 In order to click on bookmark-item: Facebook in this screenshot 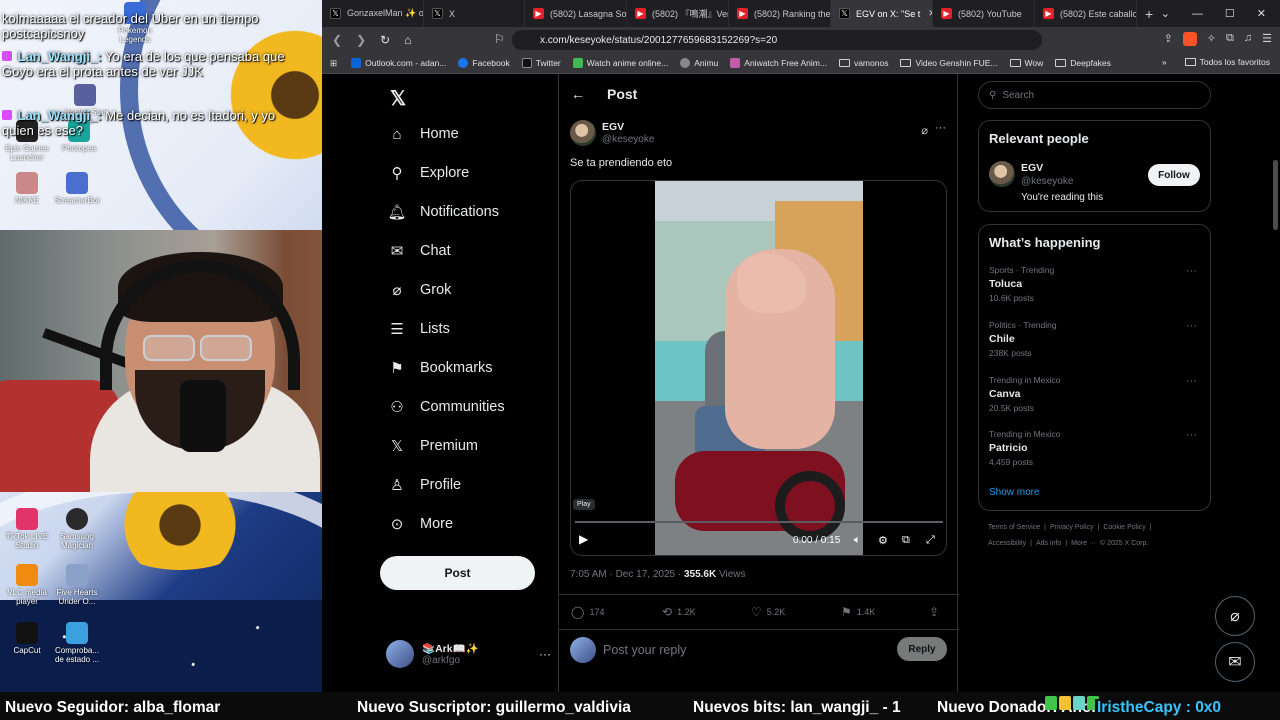, I will do `click(484, 63)`.